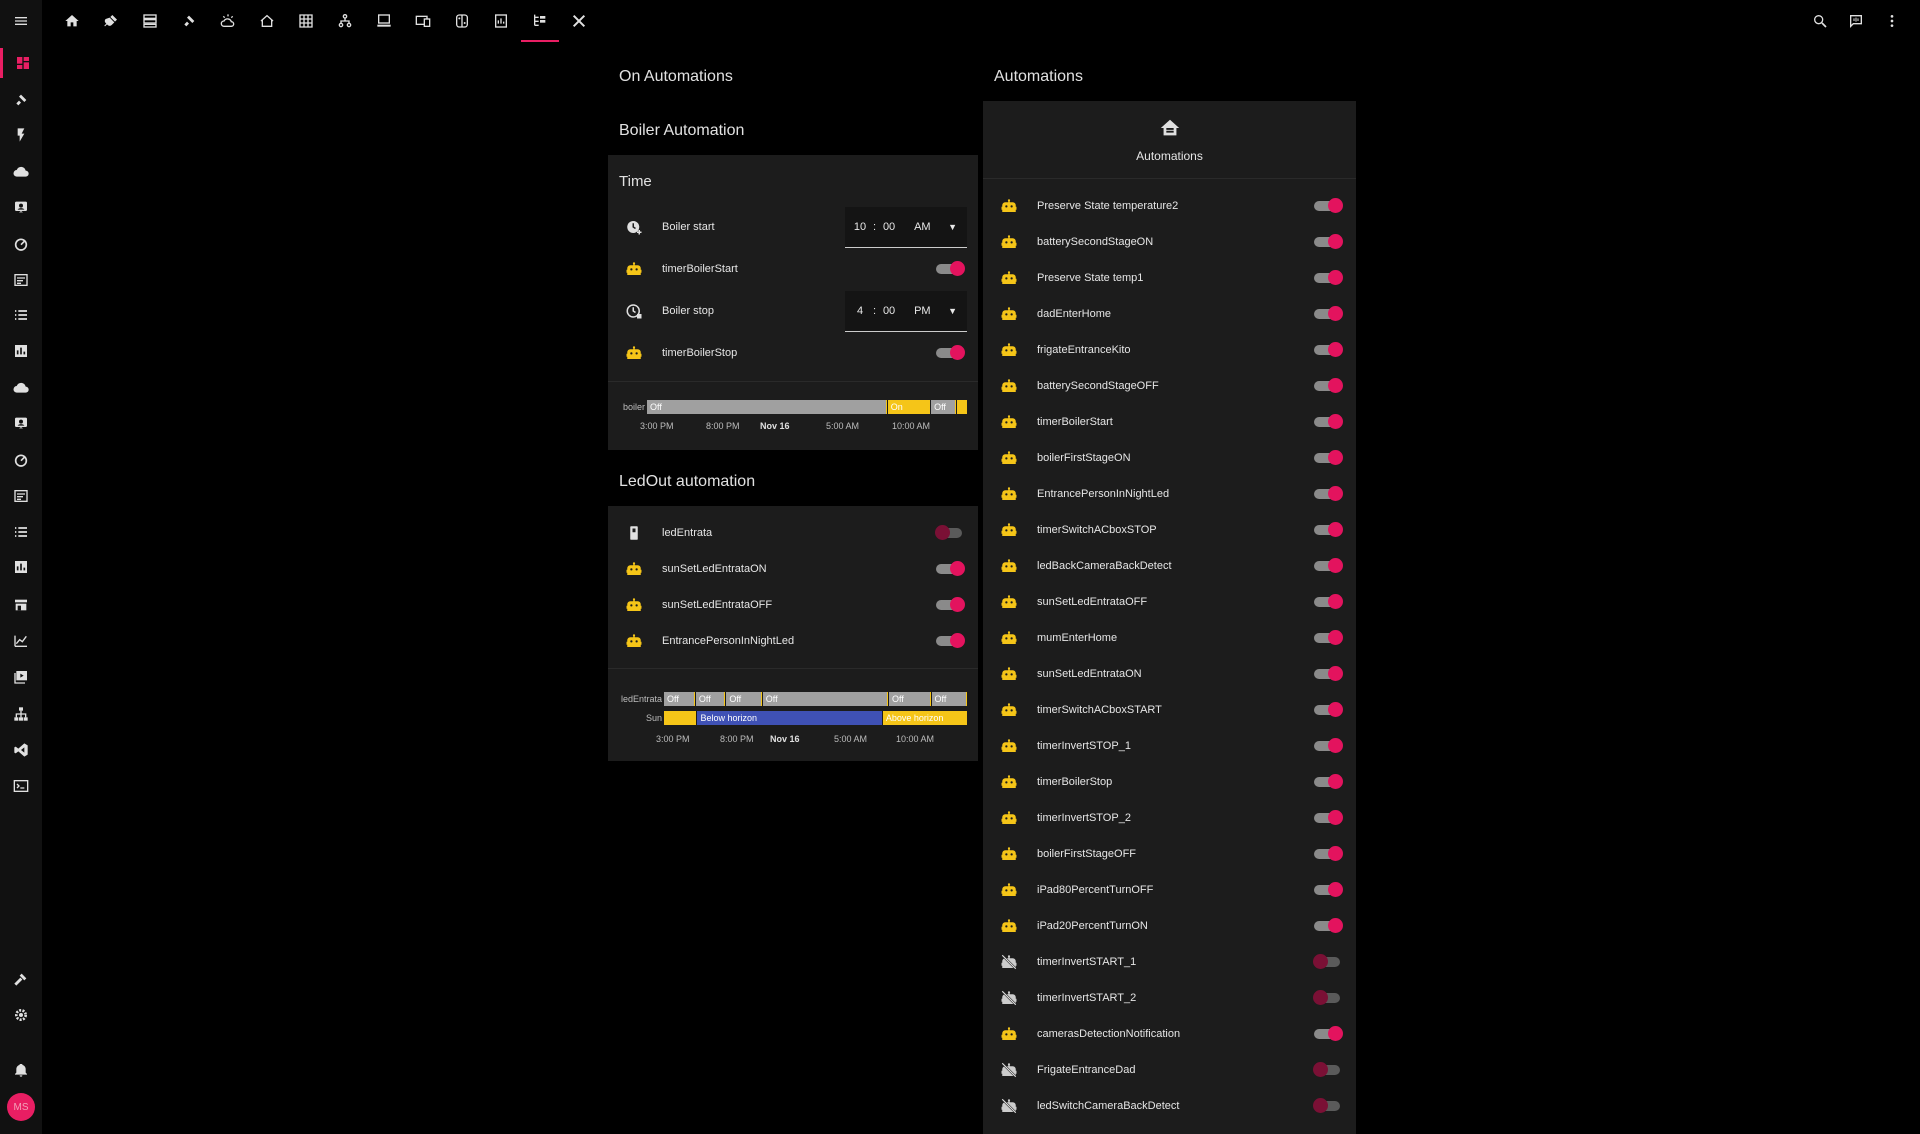 The image size is (1920, 1134). I want to click on store-icon, so click(21, 605).